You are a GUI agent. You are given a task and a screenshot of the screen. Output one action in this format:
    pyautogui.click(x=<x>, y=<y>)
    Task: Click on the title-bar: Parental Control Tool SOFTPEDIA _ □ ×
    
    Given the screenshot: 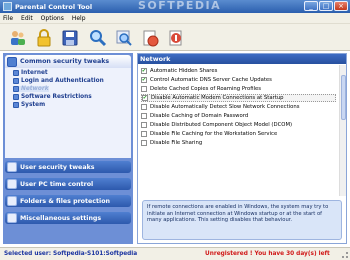 What is the action you would take?
    pyautogui.click(x=175, y=6)
    